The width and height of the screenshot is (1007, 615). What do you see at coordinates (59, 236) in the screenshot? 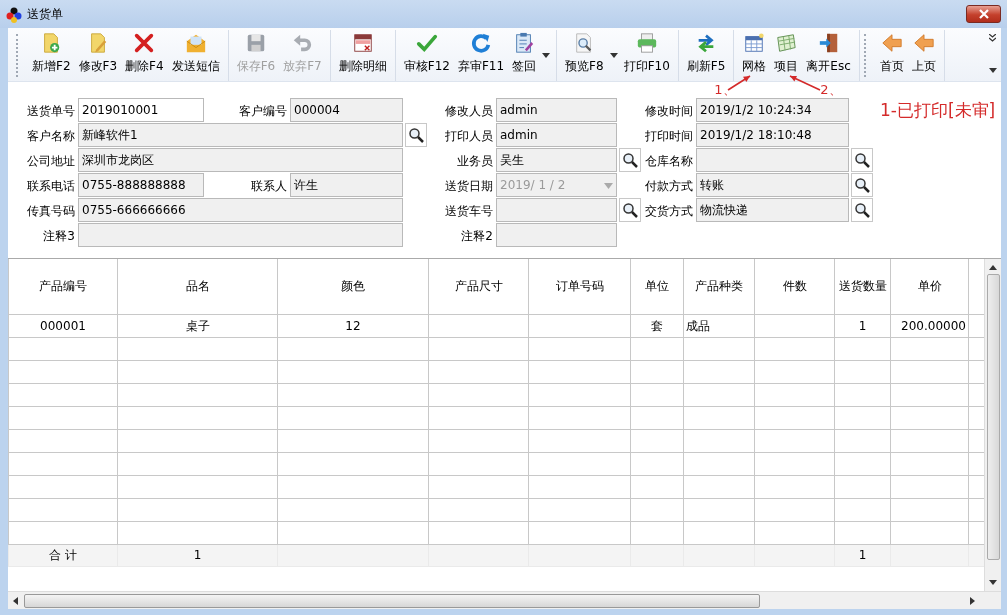
I see `field-label: 注释3` at bounding box center [59, 236].